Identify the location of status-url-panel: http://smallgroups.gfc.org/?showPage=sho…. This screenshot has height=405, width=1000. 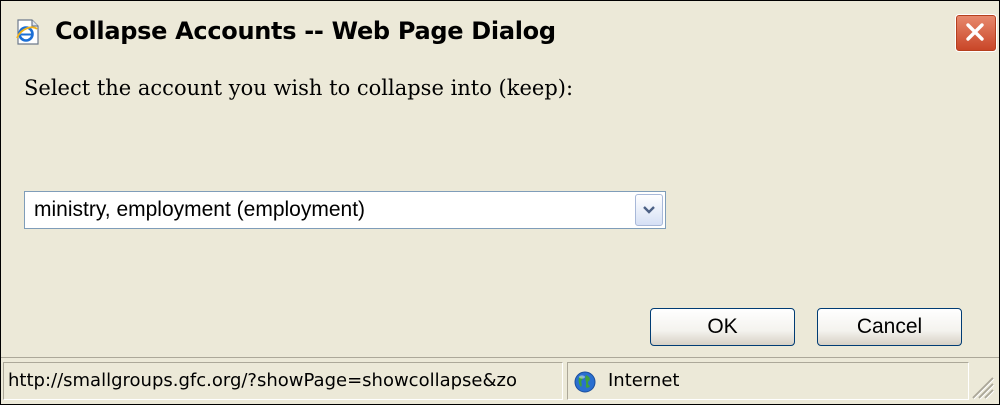
(283, 381).